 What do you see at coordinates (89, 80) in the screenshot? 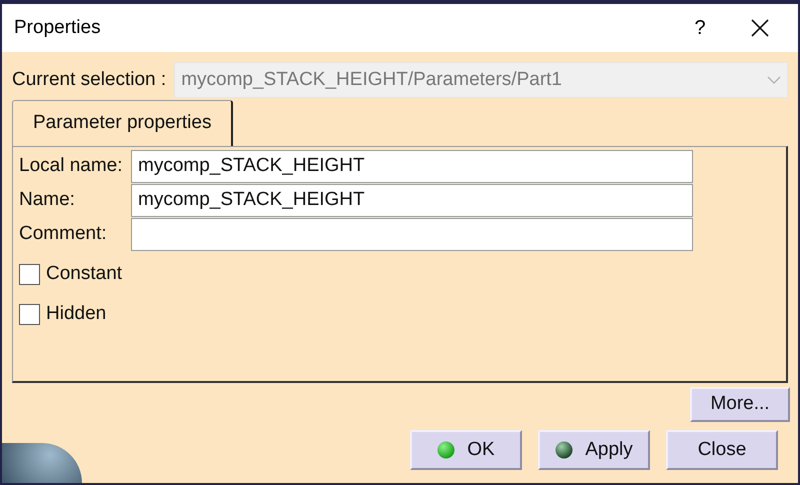
I see `current-selection-label: Current selection :` at bounding box center [89, 80].